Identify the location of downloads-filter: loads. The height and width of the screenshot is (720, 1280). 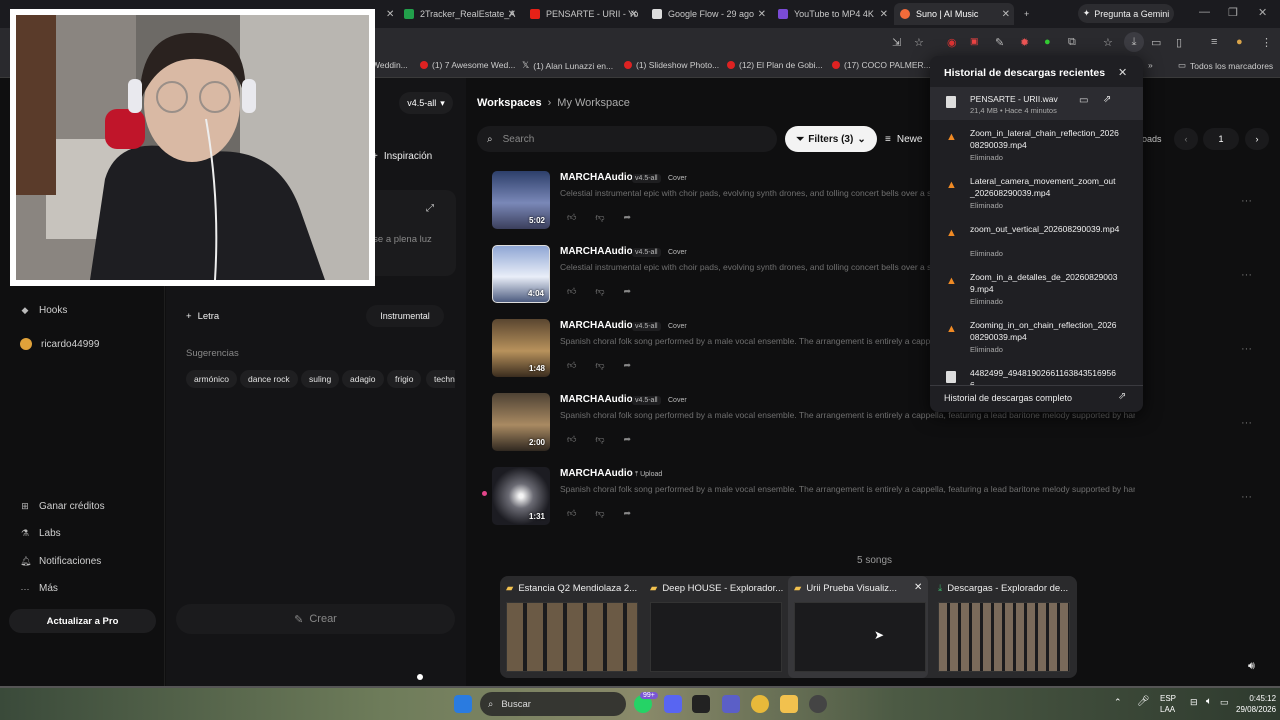
(1151, 139).